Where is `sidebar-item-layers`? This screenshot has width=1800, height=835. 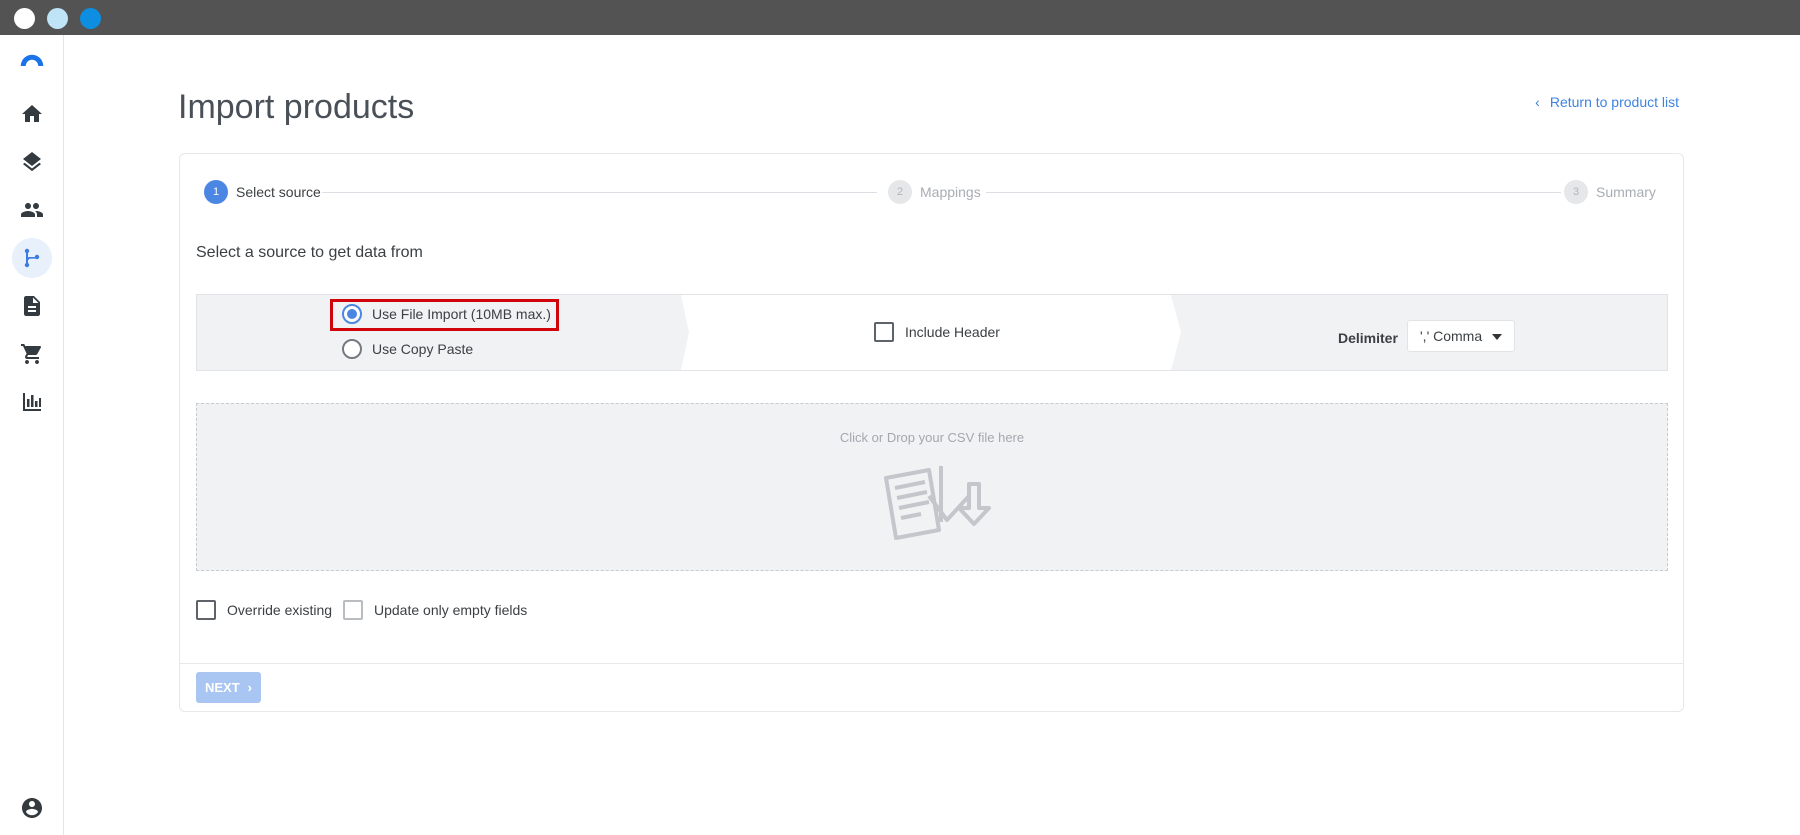 sidebar-item-layers is located at coordinates (32, 162).